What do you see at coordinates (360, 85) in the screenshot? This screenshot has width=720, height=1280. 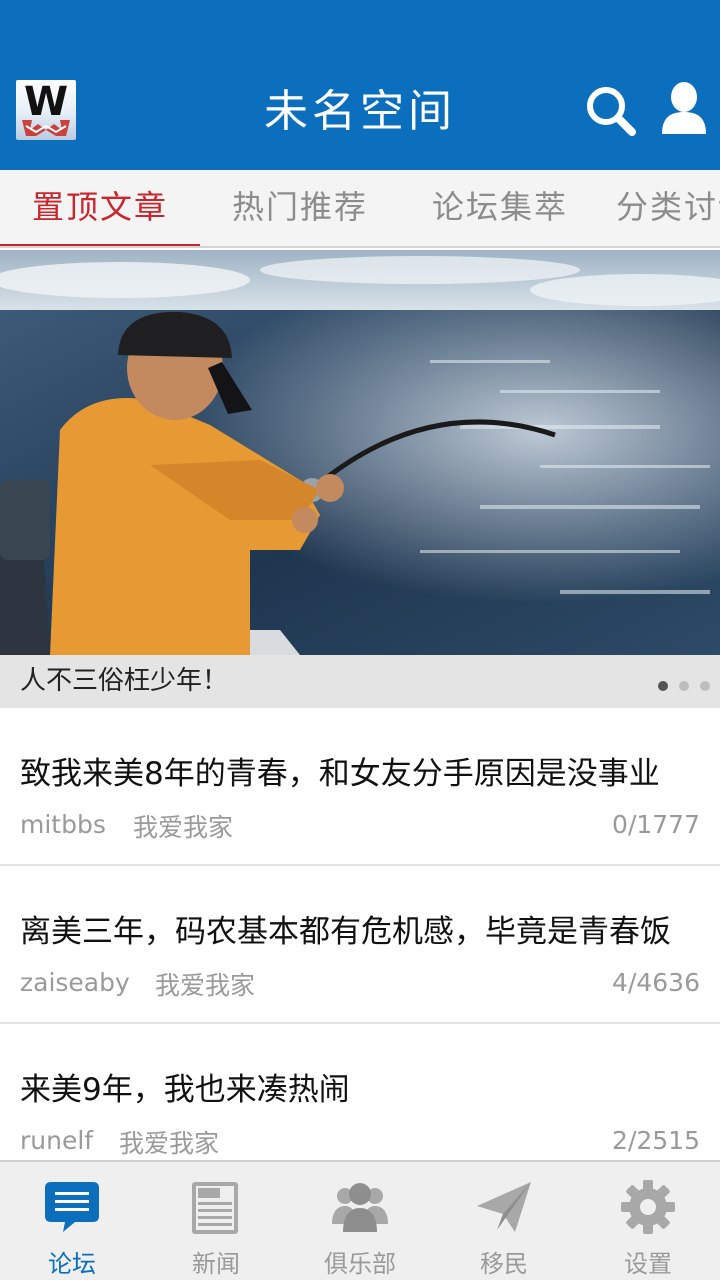 I see `app-header: W 未名空间` at bounding box center [360, 85].